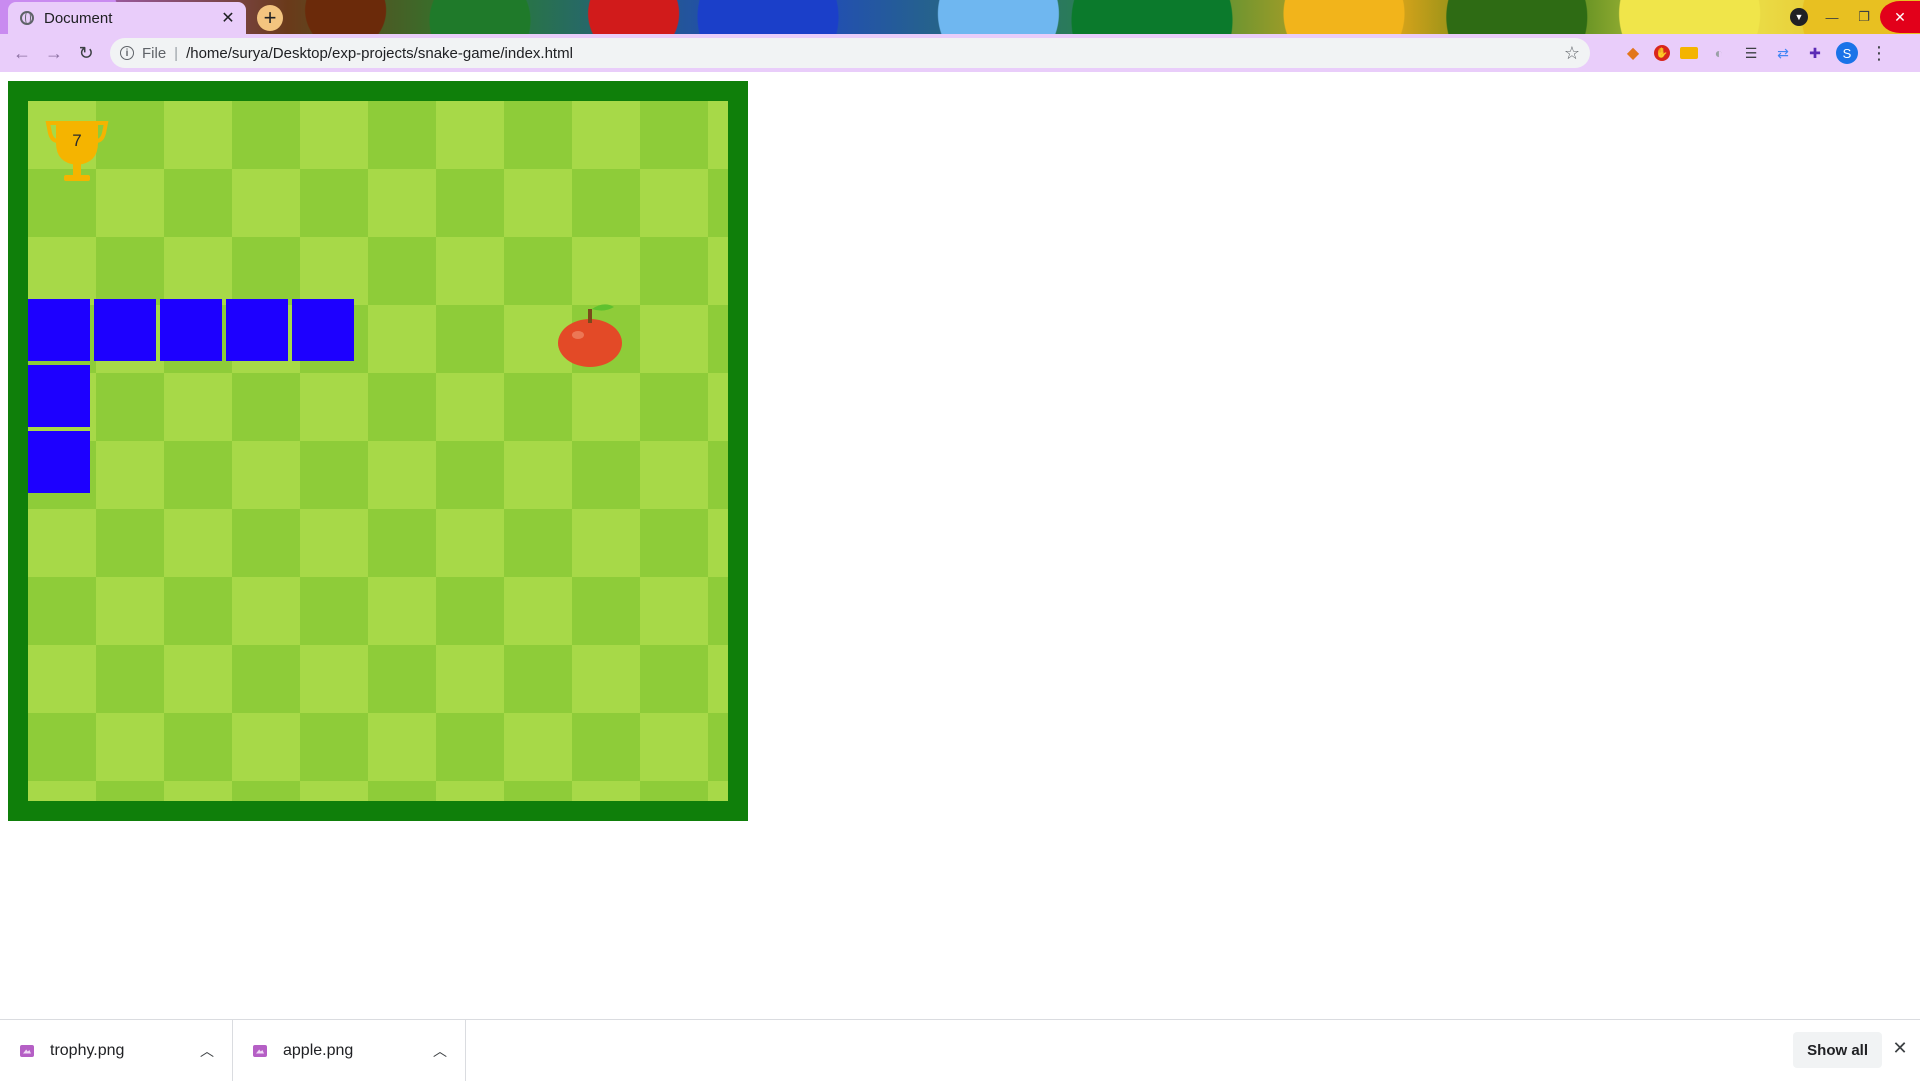 Image resolution: width=1920 pixels, height=1081 pixels. I want to click on window-controls: ▼ — ❐ ✕, so click(1855, 17).